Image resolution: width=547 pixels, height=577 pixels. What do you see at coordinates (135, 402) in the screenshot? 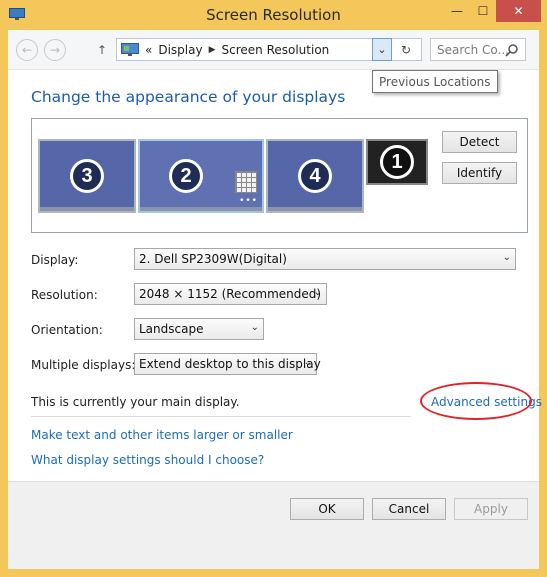
I see `main-display-text: This is currently your main display.` at bounding box center [135, 402].